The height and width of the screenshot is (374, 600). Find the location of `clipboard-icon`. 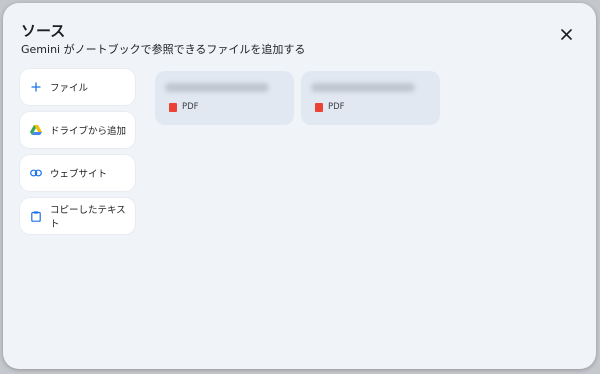

clipboard-icon is located at coordinates (36, 216).